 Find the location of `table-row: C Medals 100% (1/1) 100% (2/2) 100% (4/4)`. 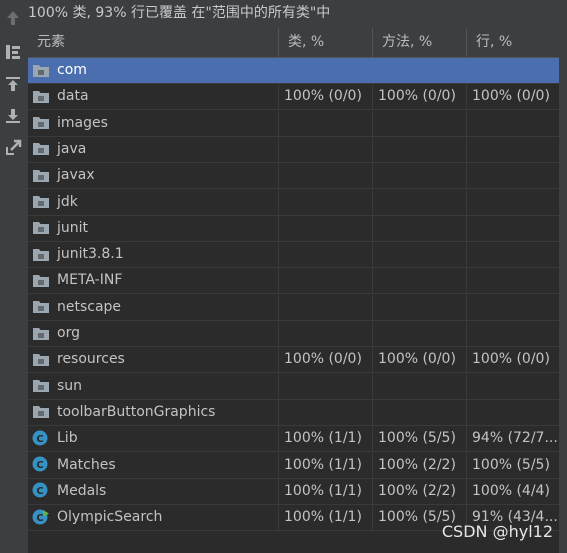

table-row: C Medals 100% (1/1) 100% (2/2) 100% (4/4) is located at coordinates (293, 491).